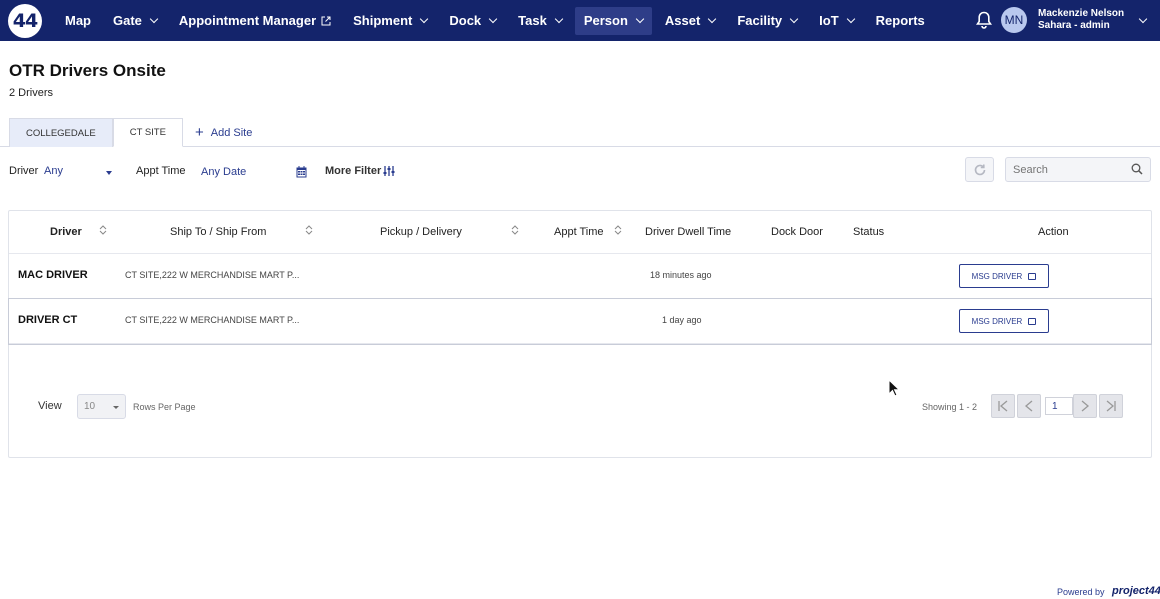  What do you see at coordinates (164, 407) in the screenshot?
I see `rows-per-page-label: Rows Per Page` at bounding box center [164, 407].